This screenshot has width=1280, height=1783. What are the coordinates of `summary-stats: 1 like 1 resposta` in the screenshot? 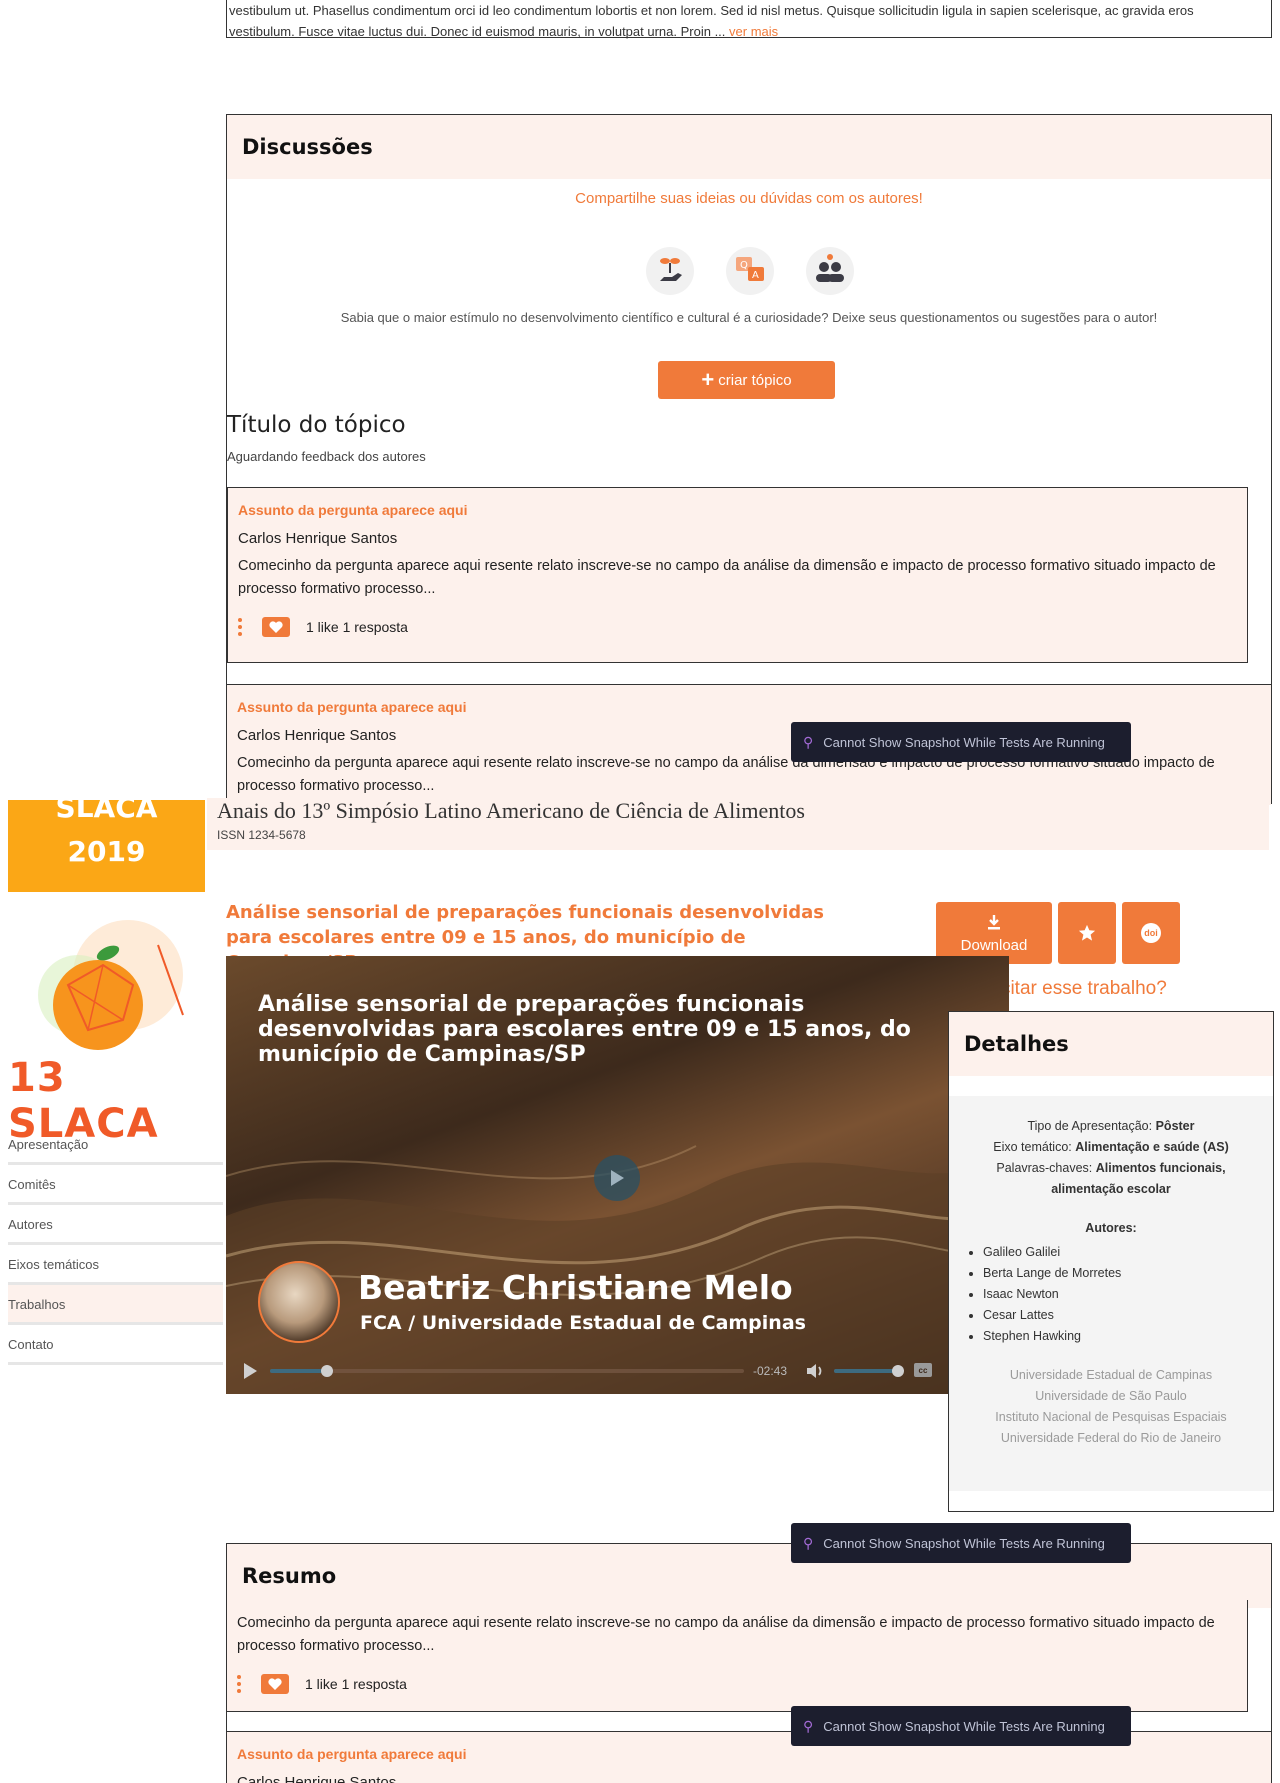 It's located at (356, 1684).